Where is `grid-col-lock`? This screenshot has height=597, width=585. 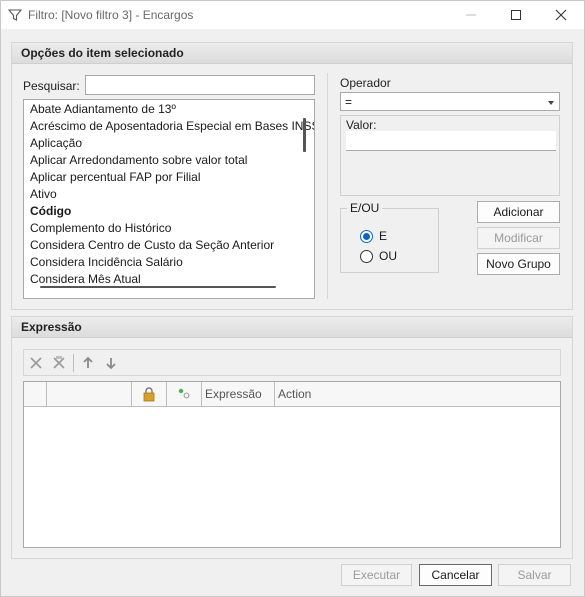 grid-col-lock is located at coordinates (149, 394).